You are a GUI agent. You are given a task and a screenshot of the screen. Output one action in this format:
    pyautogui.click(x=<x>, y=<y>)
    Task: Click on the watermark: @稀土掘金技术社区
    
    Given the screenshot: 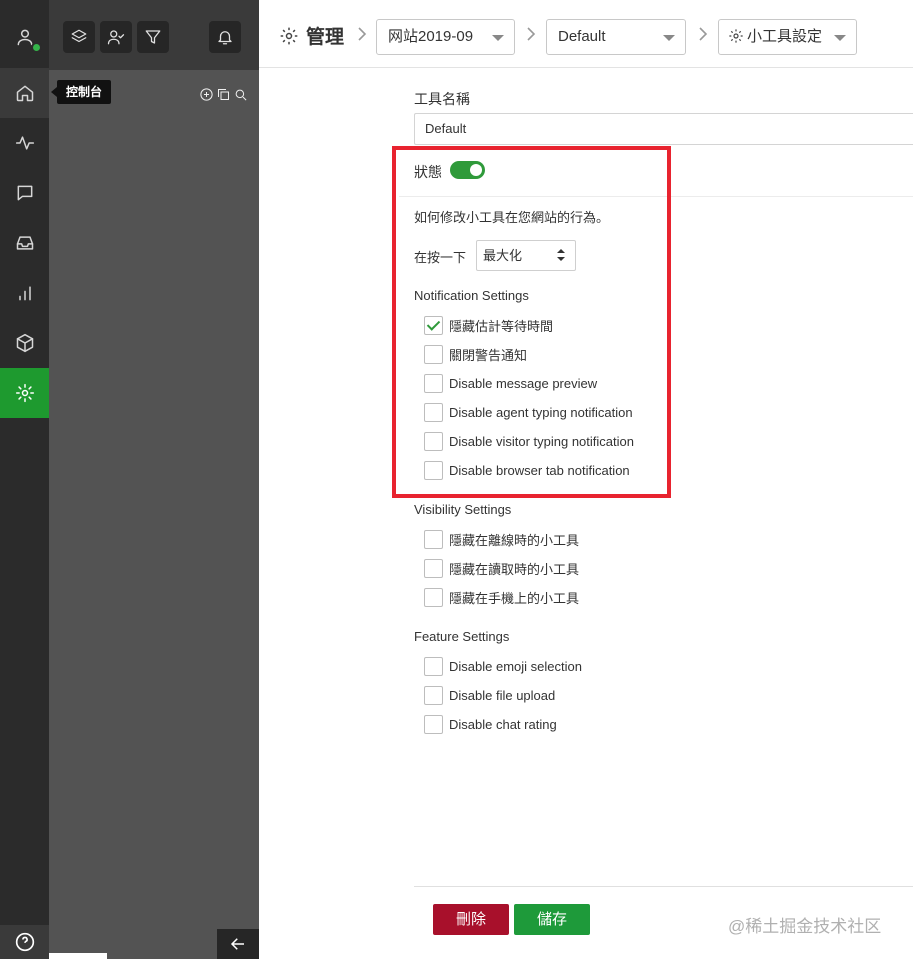 What is the action you would take?
    pyautogui.click(x=805, y=926)
    